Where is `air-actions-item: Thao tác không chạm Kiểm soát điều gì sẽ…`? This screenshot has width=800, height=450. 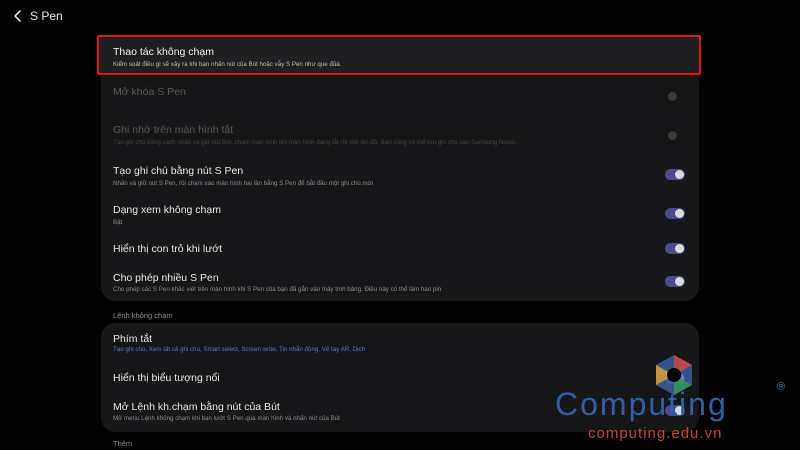
air-actions-item: Thao tác không chạm Kiểm soát điều gì sẽ… is located at coordinates (399, 55).